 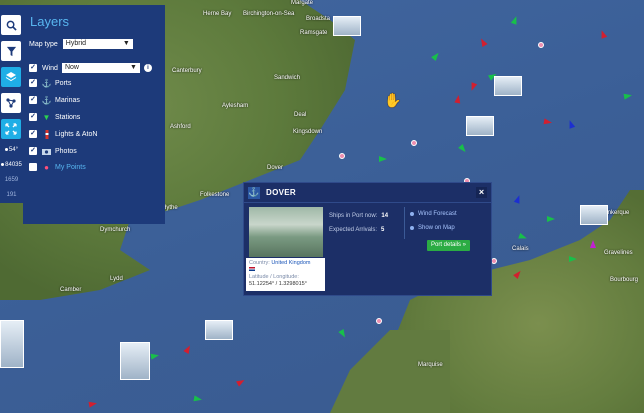 I want to click on city-label: Ashford, so click(x=180, y=127).